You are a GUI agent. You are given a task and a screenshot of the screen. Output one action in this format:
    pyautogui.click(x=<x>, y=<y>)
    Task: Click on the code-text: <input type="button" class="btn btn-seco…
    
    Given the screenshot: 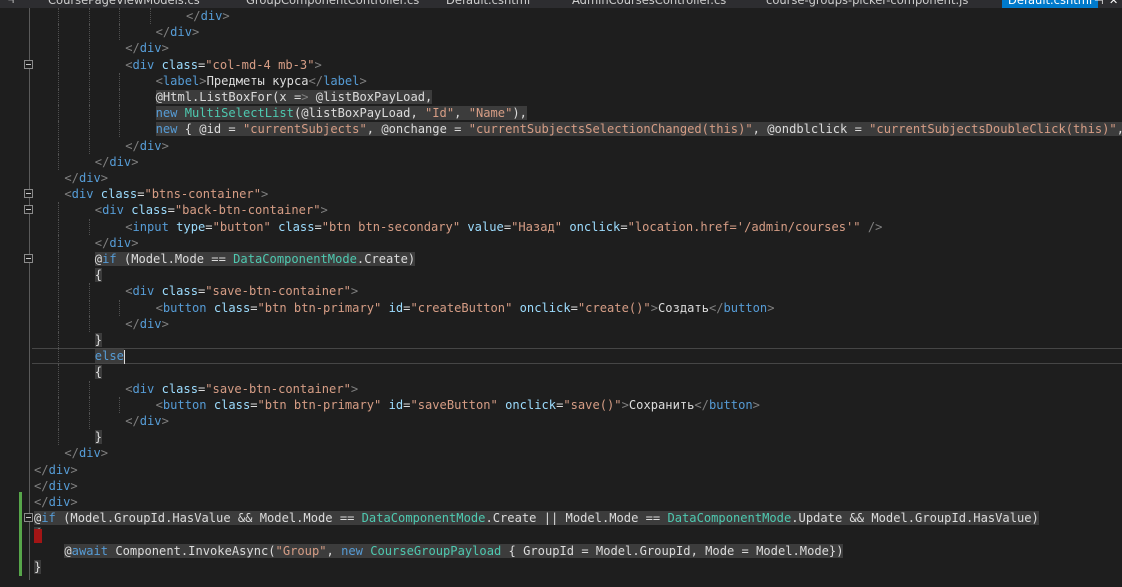 What is the action you would take?
    pyautogui.click(x=504, y=226)
    